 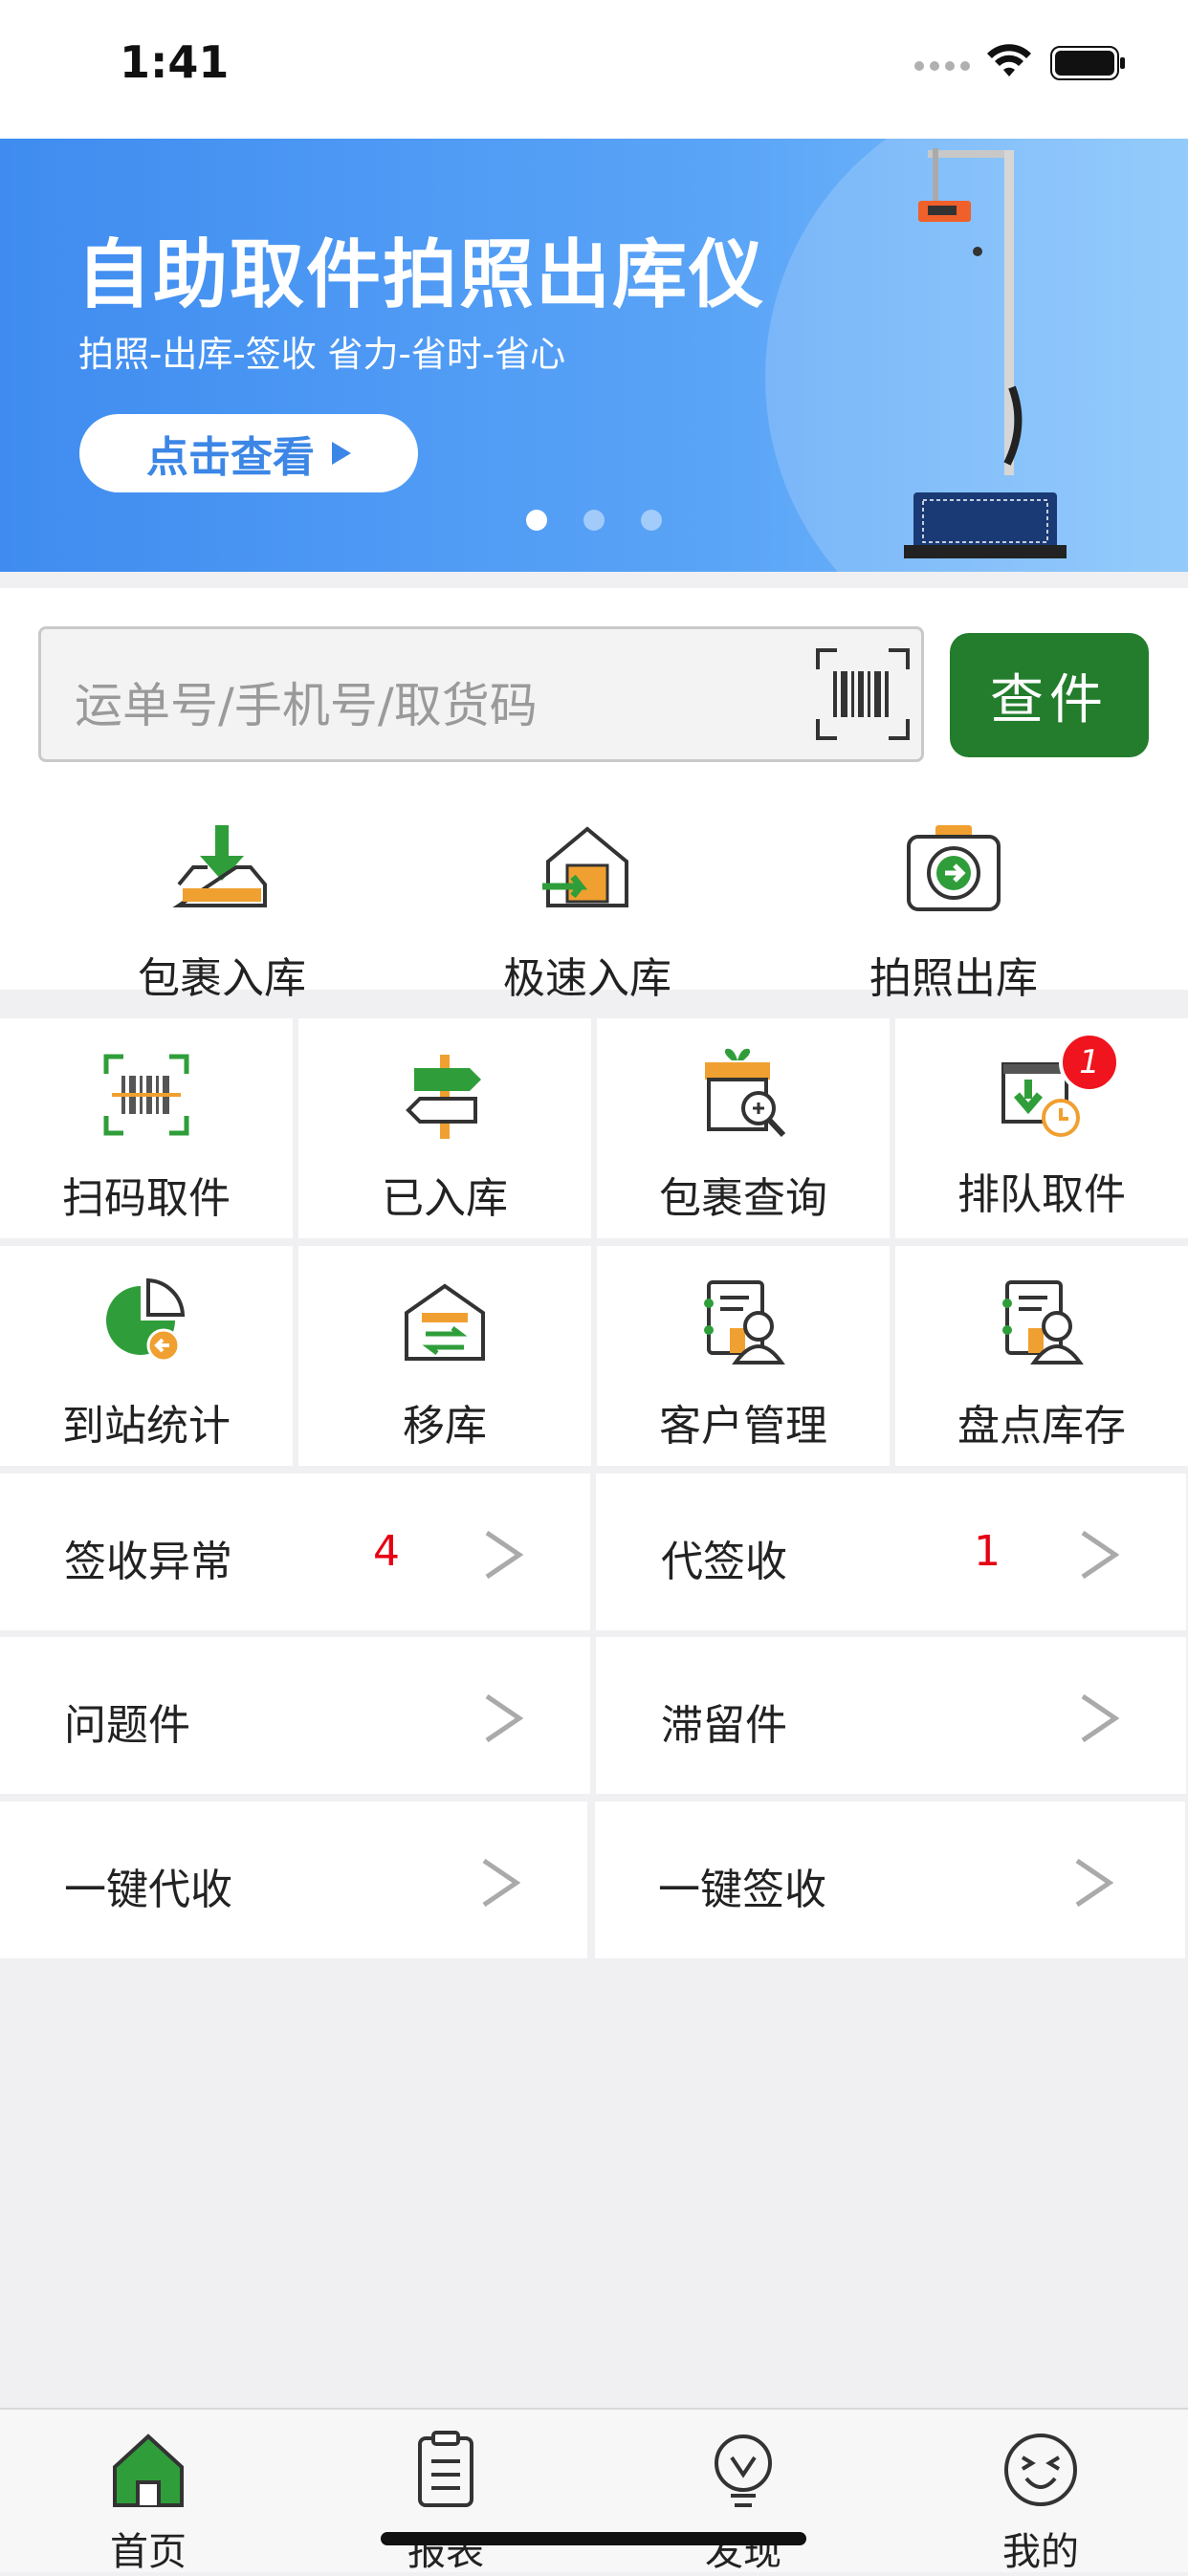 What do you see at coordinates (593, 2538) in the screenshot?
I see `home-indicator` at bounding box center [593, 2538].